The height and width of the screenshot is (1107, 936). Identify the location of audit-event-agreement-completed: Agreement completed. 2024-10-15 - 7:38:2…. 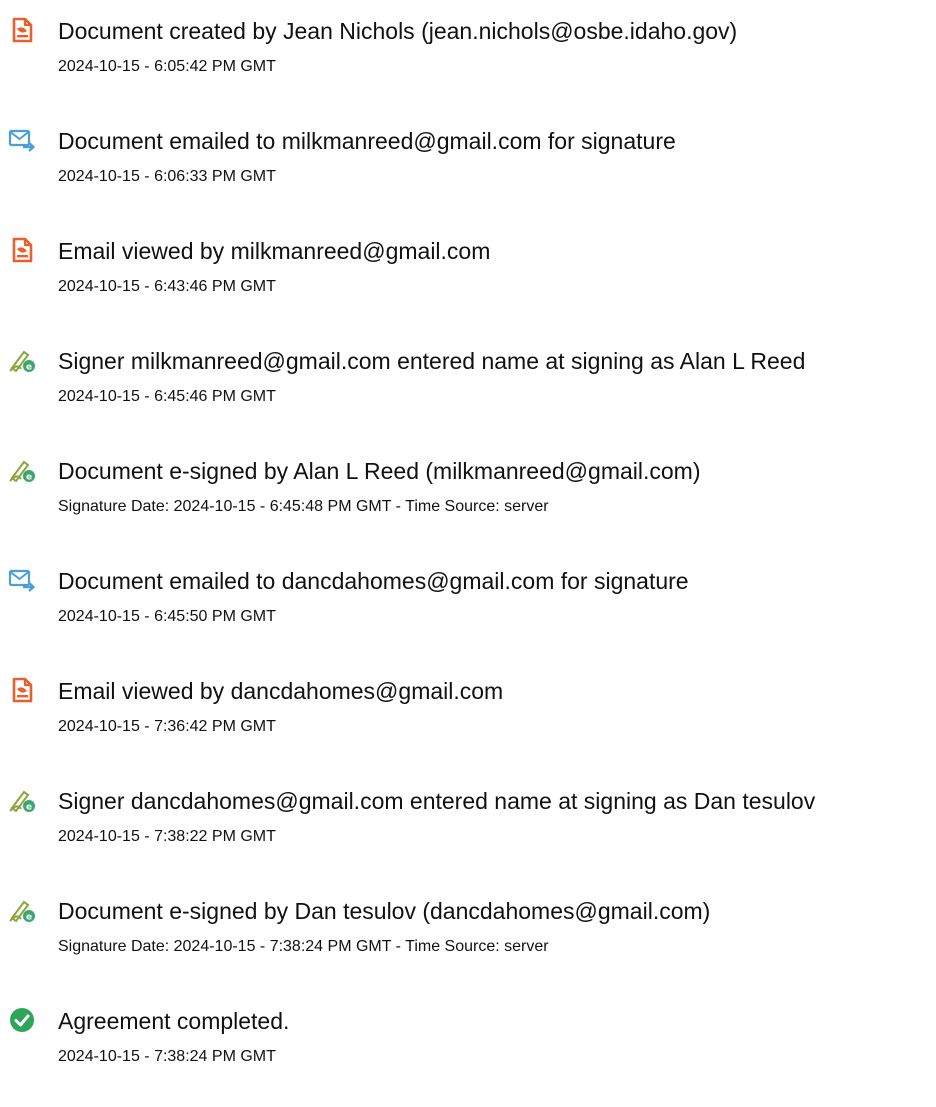
(468, 1034).